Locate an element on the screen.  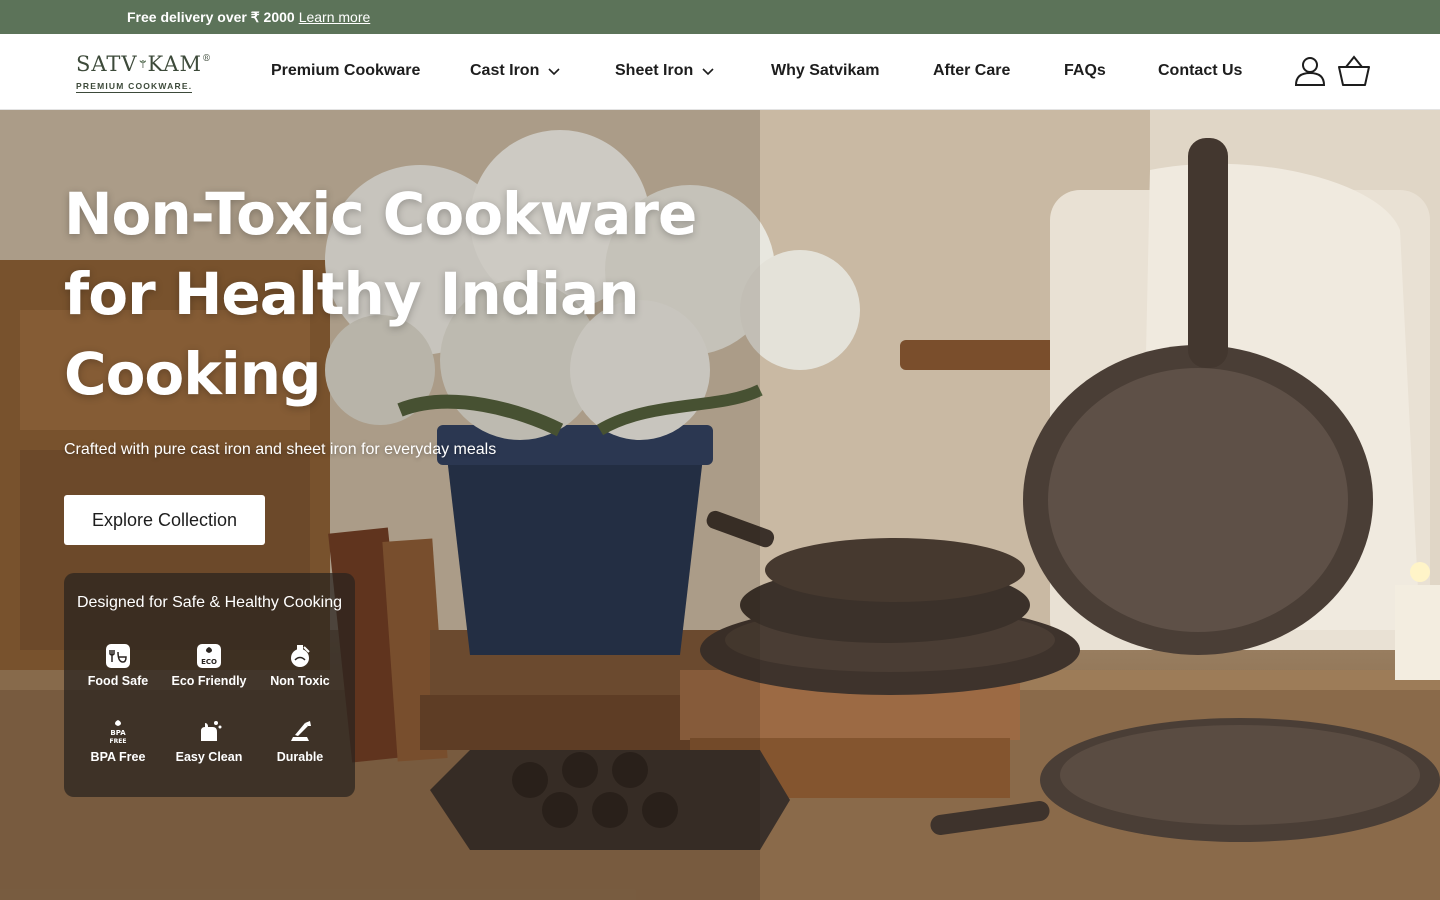
svg-text: BPA is located at coordinates (118, 733).